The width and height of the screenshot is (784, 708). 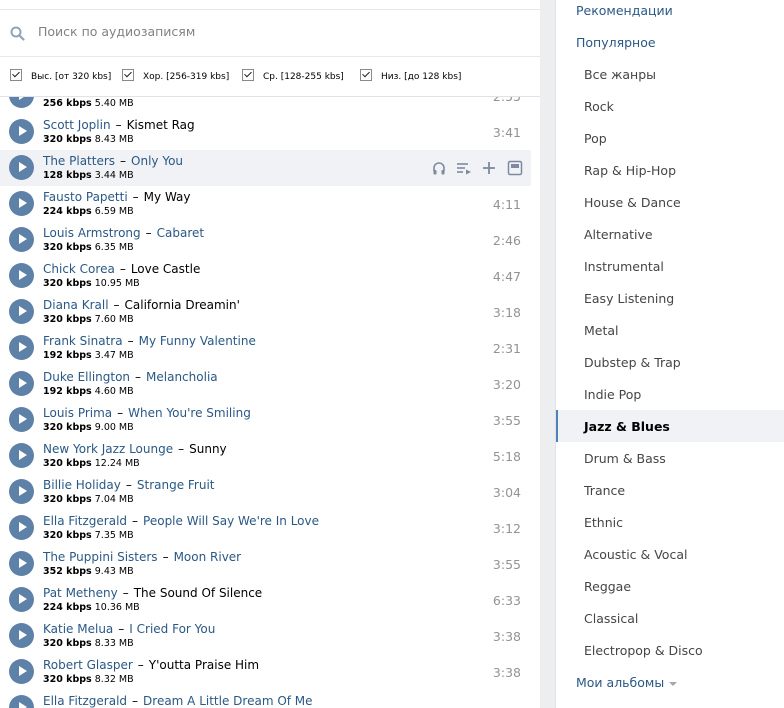 What do you see at coordinates (172, 629) in the screenshot?
I see `track-title: I Cried For You` at bounding box center [172, 629].